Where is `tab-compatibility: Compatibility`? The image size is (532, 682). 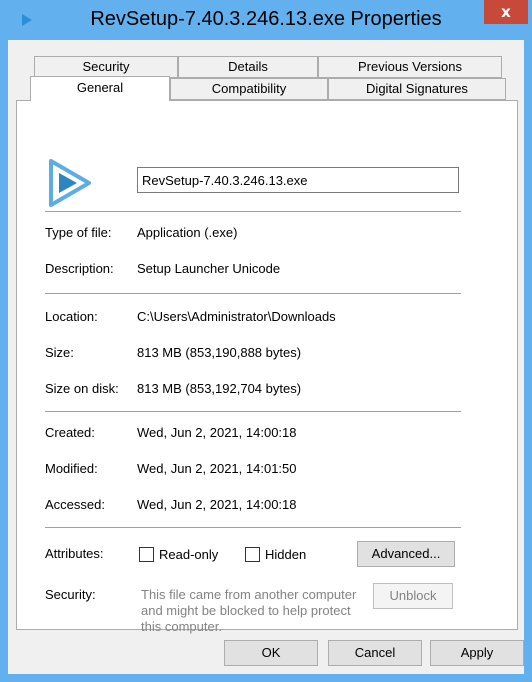 tab-compatibility: Compatibility is located at coordinates (249, 89).